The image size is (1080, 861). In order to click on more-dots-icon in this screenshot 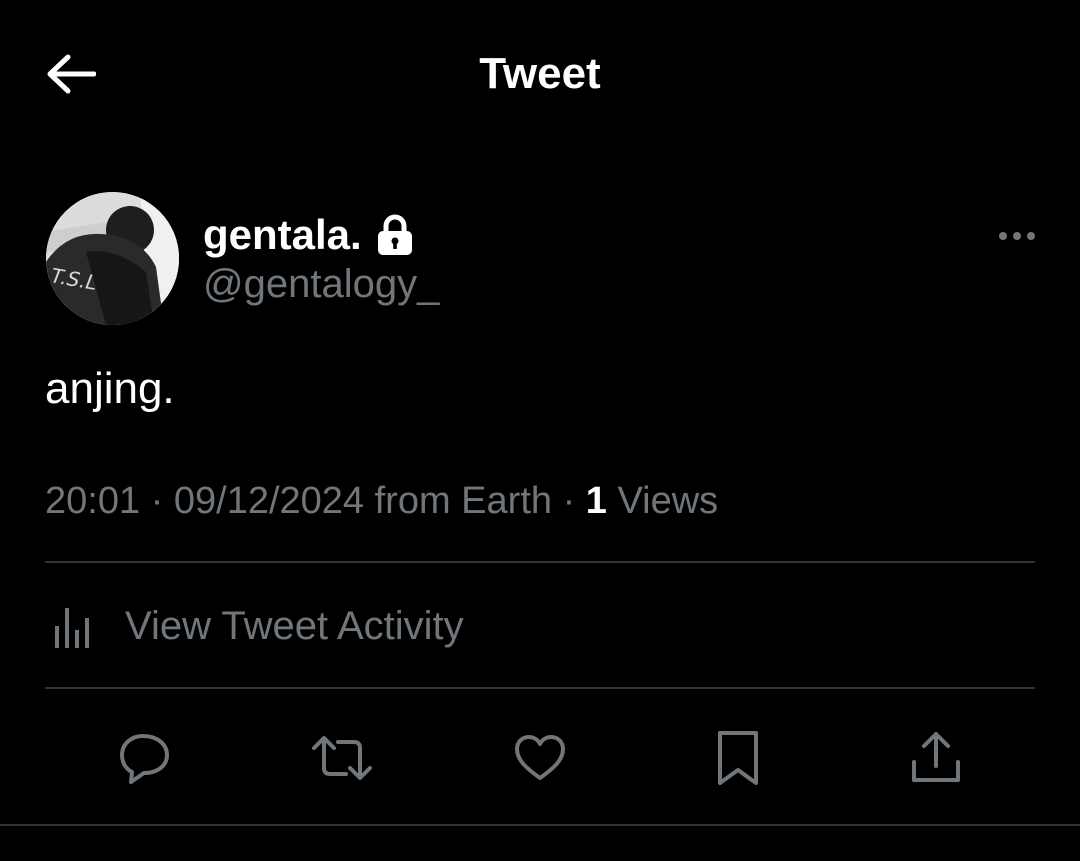, I will do `click(1017, 236)`.